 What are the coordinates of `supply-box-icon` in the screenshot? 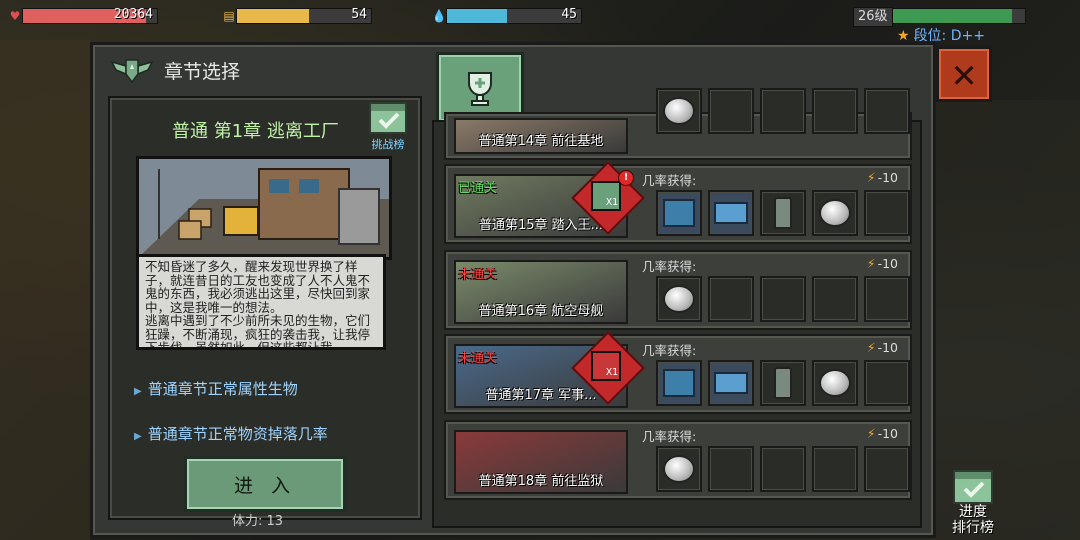 It's located at (679, 383).